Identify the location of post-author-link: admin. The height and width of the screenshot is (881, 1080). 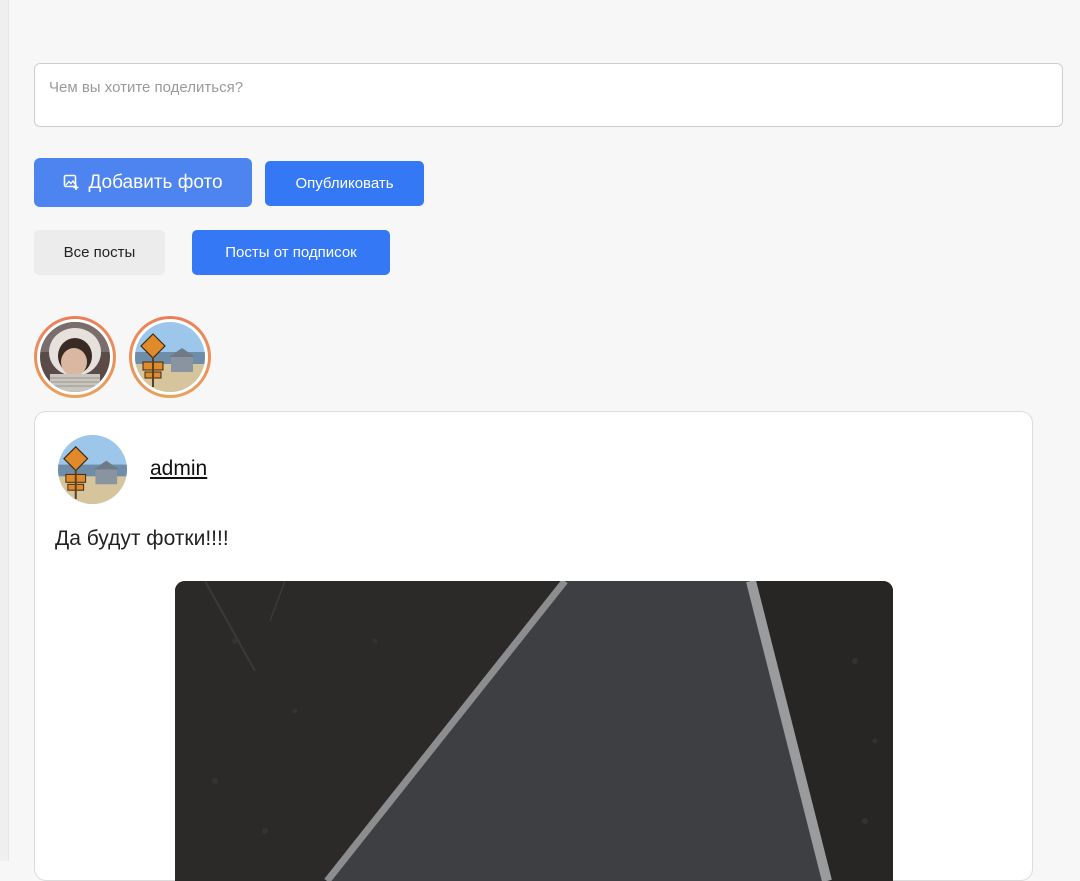
(178, 469).